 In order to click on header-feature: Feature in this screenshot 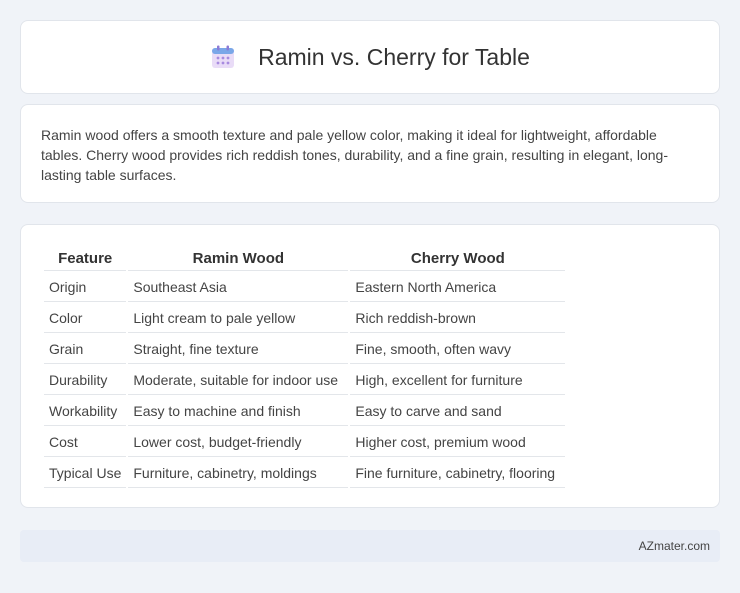, I will do `click(85, 259)`.